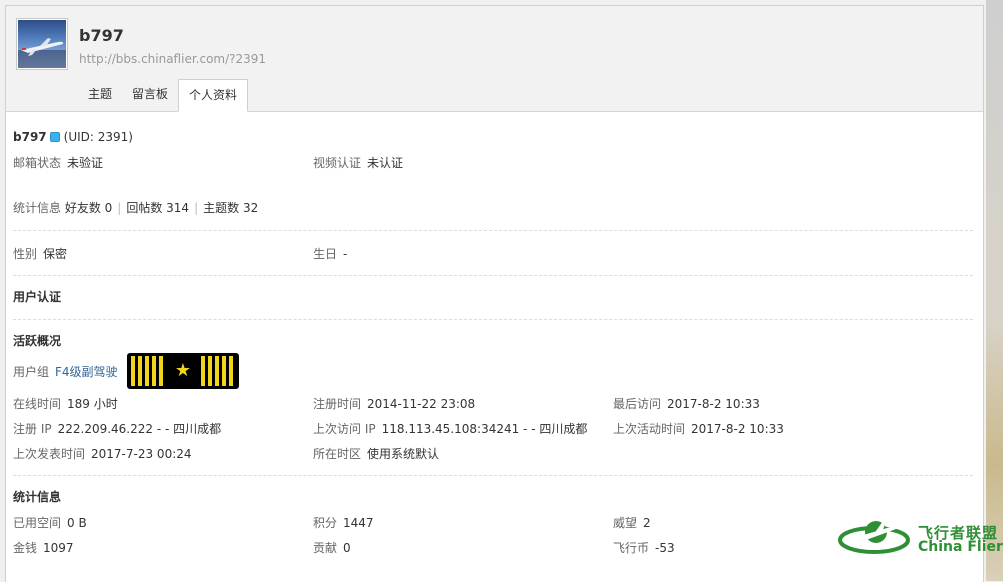  What do you see at coordinates (30, 137) in the screenshot?
I see `uid-username: b797` at bounding box center [30, 137].